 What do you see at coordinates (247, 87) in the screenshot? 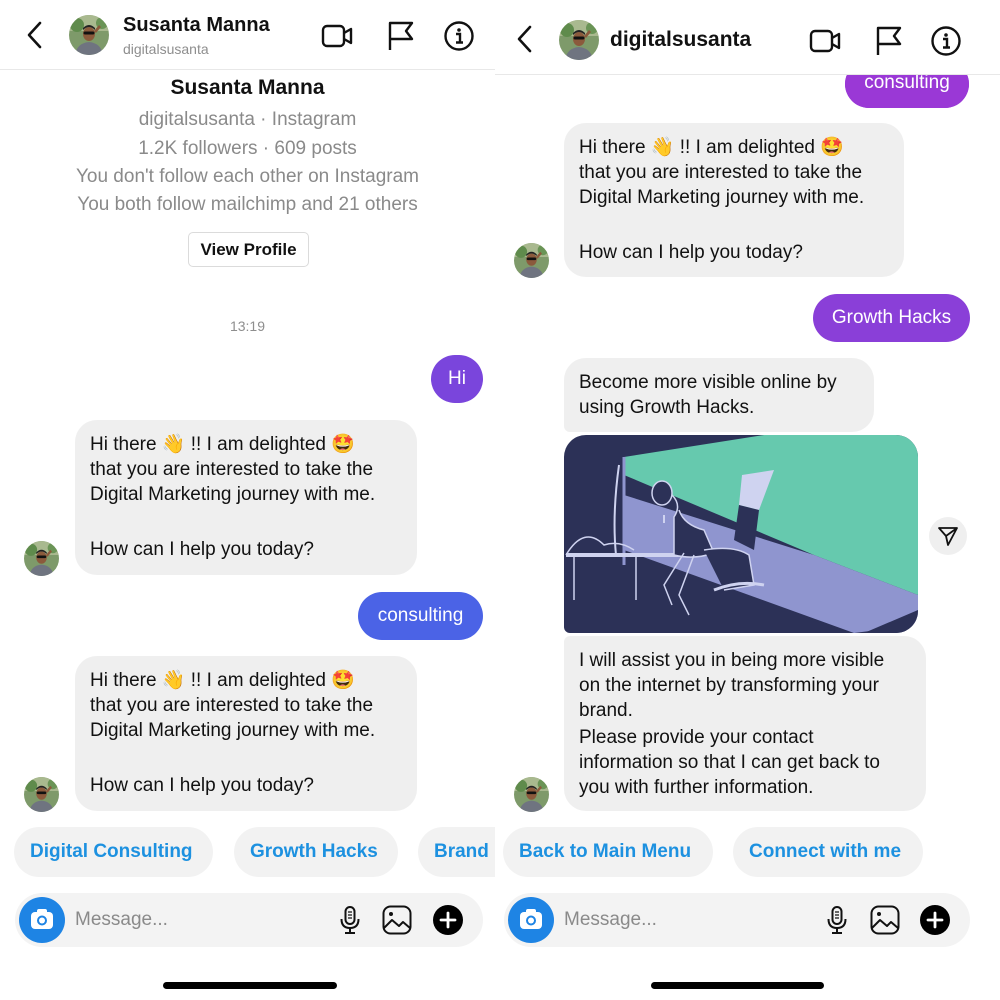
I see `profile-name: Susanta Manna` at bounding box center [247, 87].